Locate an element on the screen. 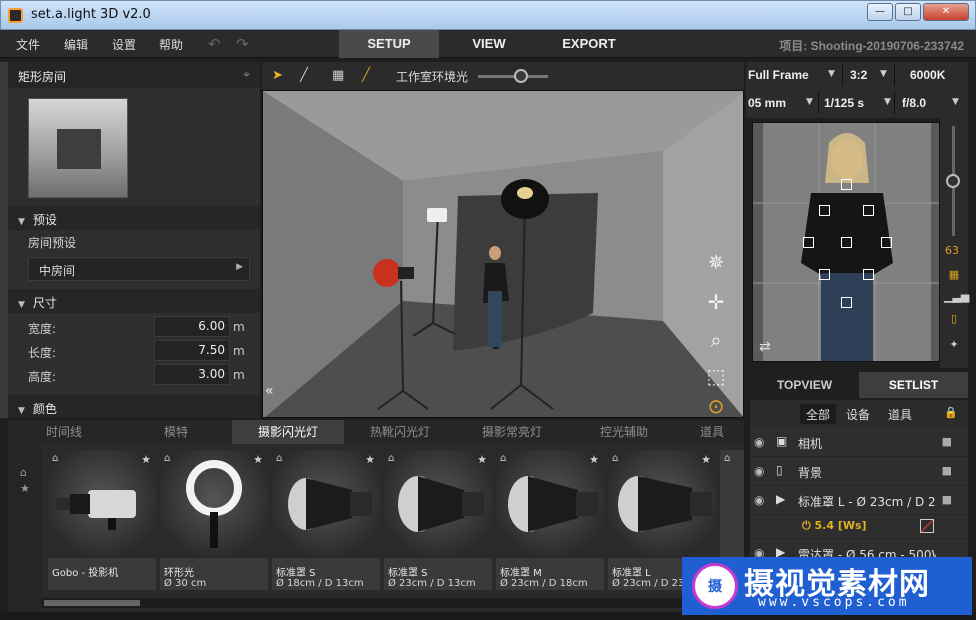 The height and width of the screenshot is (620, 976). crop-icon: ▯ is located at coordinates (954, 320).